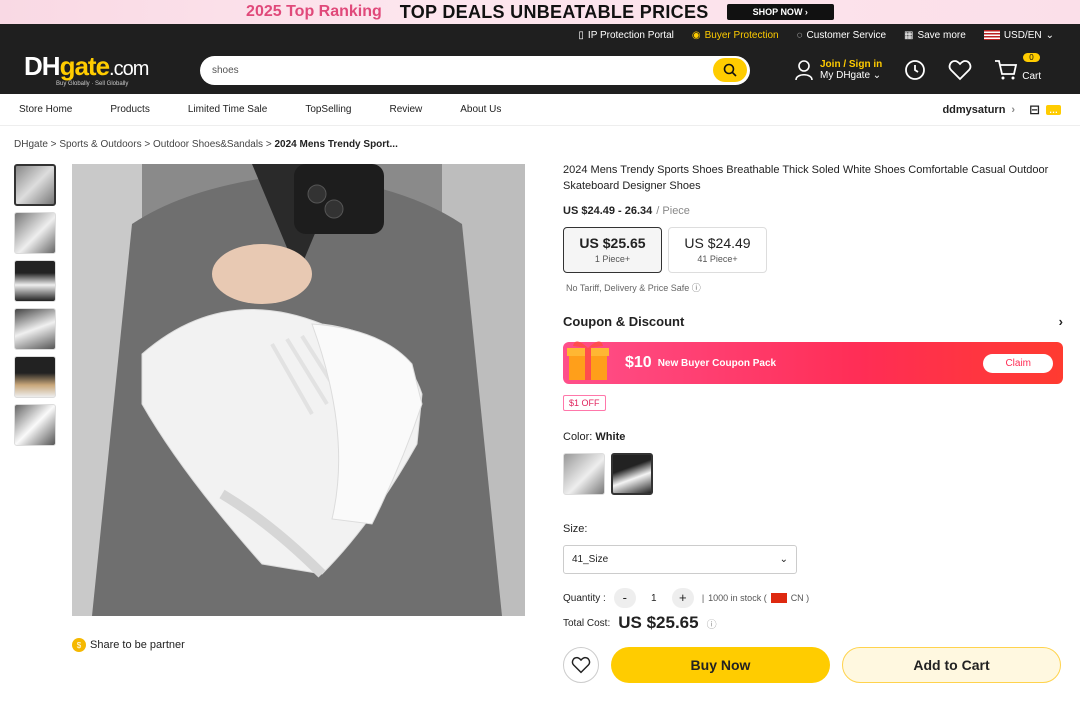 Image resolution: width=1080 pixels, height=705 pixels. What do you see at coordinates (480, 109) in the screenshot?
I see `nav-about-us: About Us` at bounding box center [480, 109].